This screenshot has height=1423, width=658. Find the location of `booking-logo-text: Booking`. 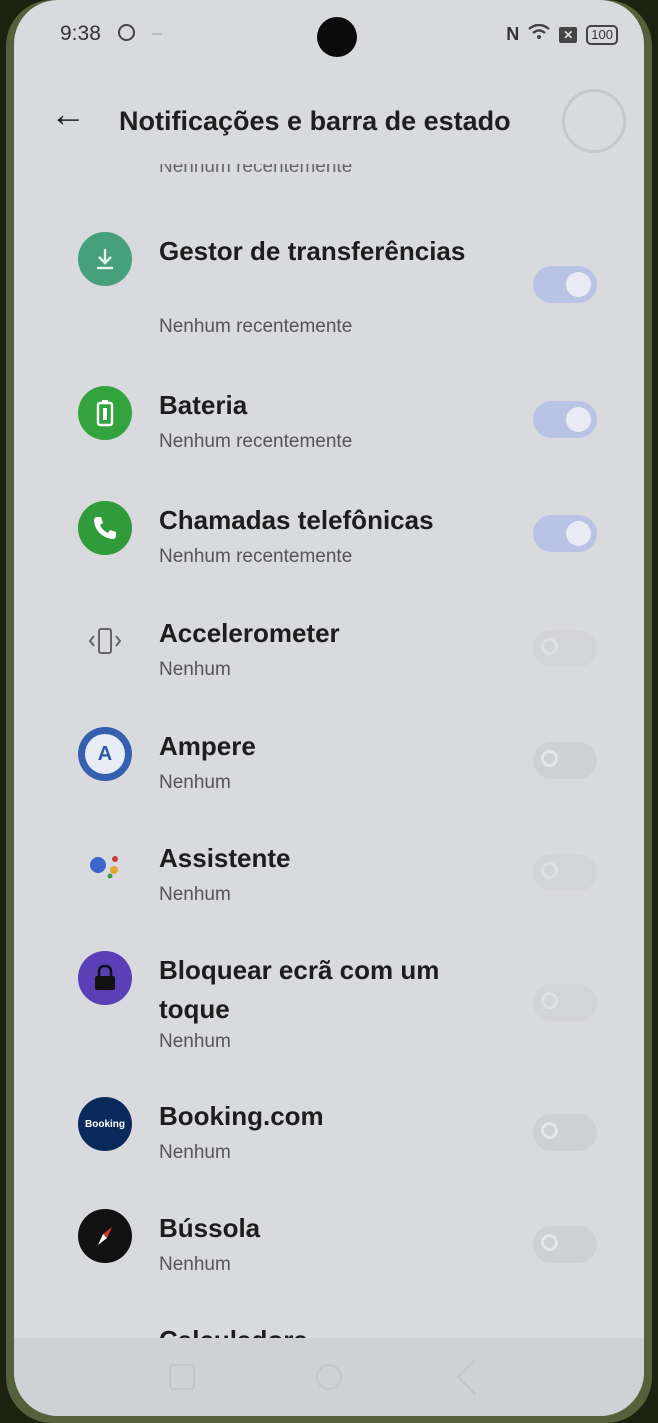

booking-logo-text: Booking is located at coordinates (105, 1124).